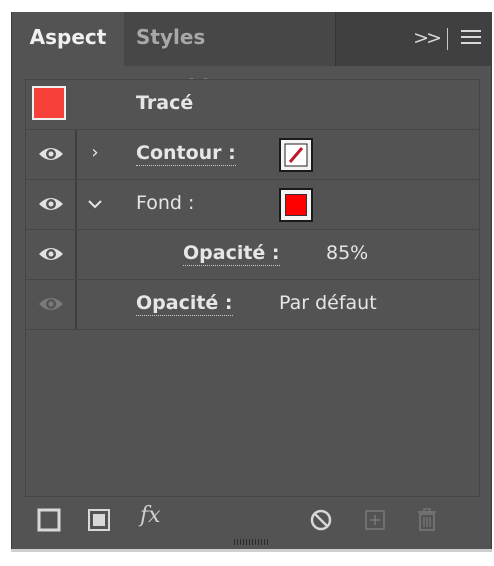 This screenshot has height=566, width=494. I want to click on add-new-stroke-icon, so click(49, 520).